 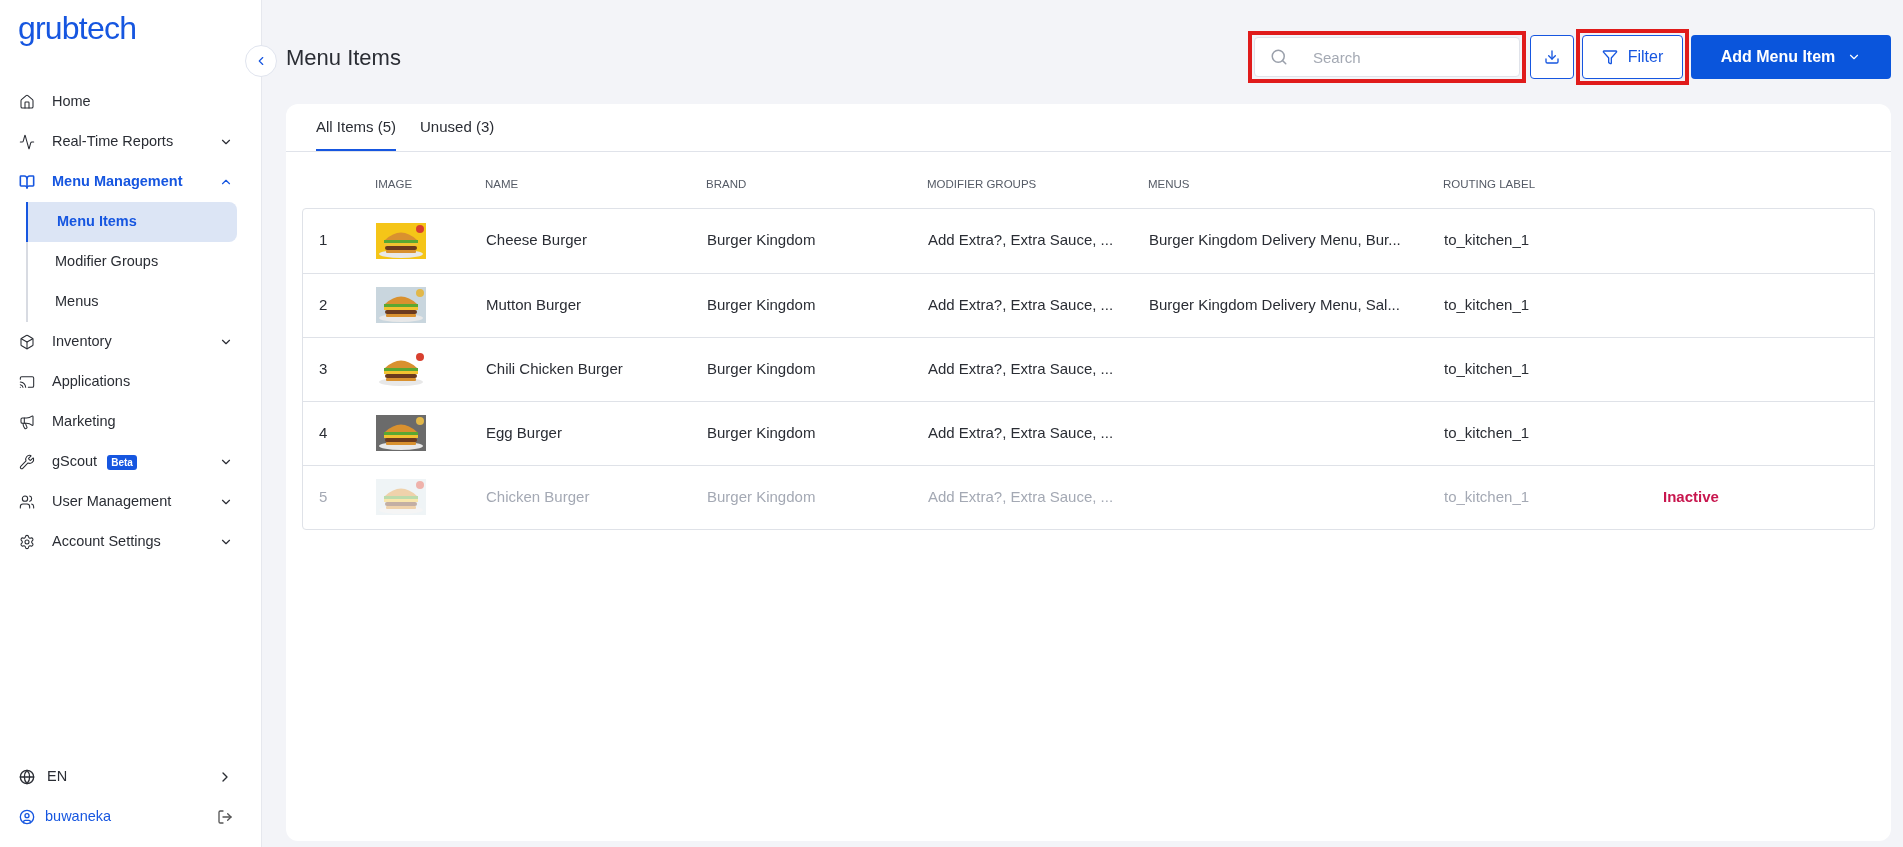 I want to click on tab: All Items (5), so click(x=356, y=133).